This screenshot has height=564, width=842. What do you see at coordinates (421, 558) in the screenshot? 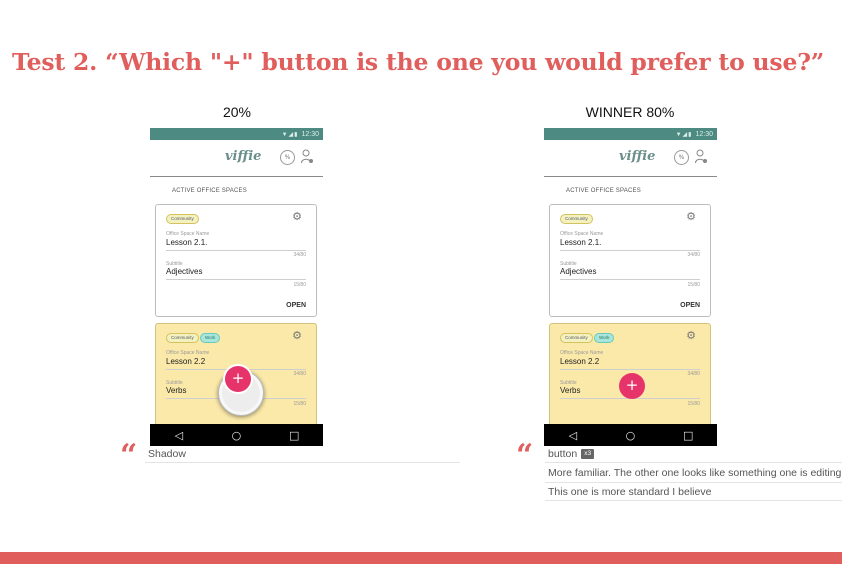
I see `footer-accent-bar` at bounding box center [421, 558].